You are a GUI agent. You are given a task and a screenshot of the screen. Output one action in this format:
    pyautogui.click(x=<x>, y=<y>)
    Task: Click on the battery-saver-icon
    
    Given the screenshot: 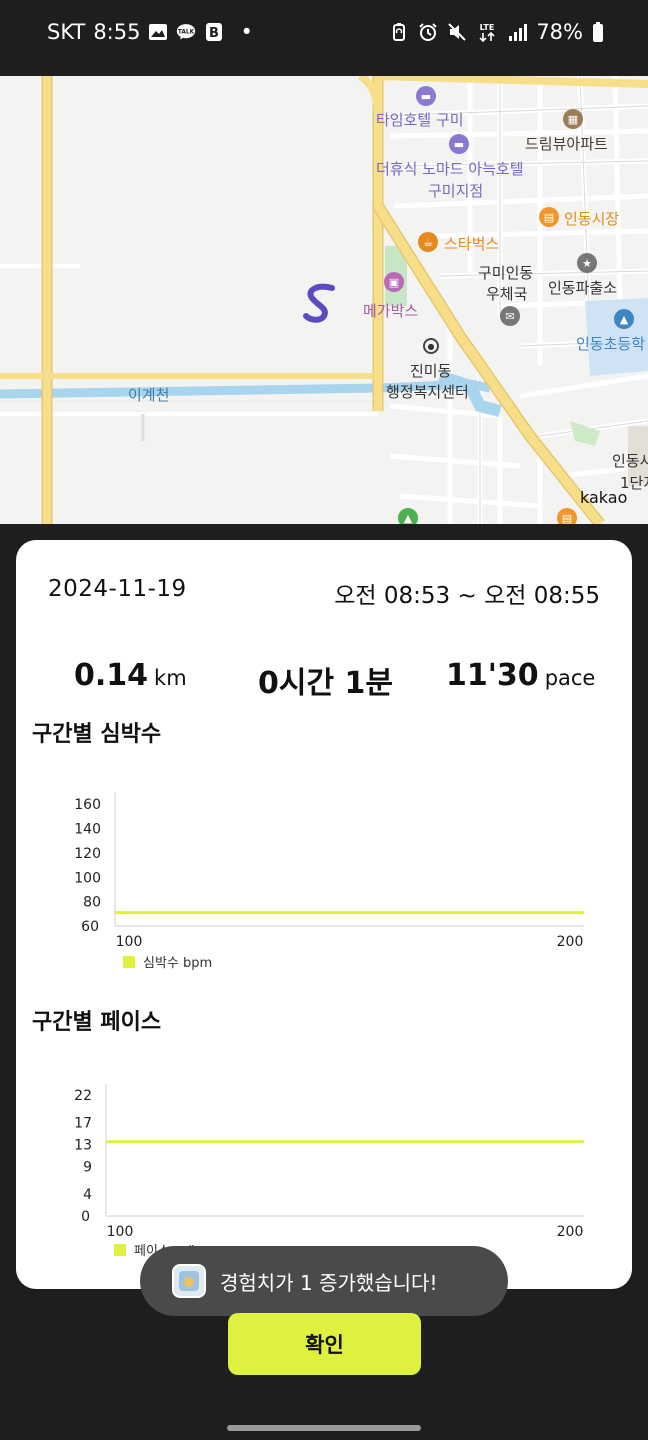 What is the action you would take?
    pyautogui.click(x=399, y=32)
    